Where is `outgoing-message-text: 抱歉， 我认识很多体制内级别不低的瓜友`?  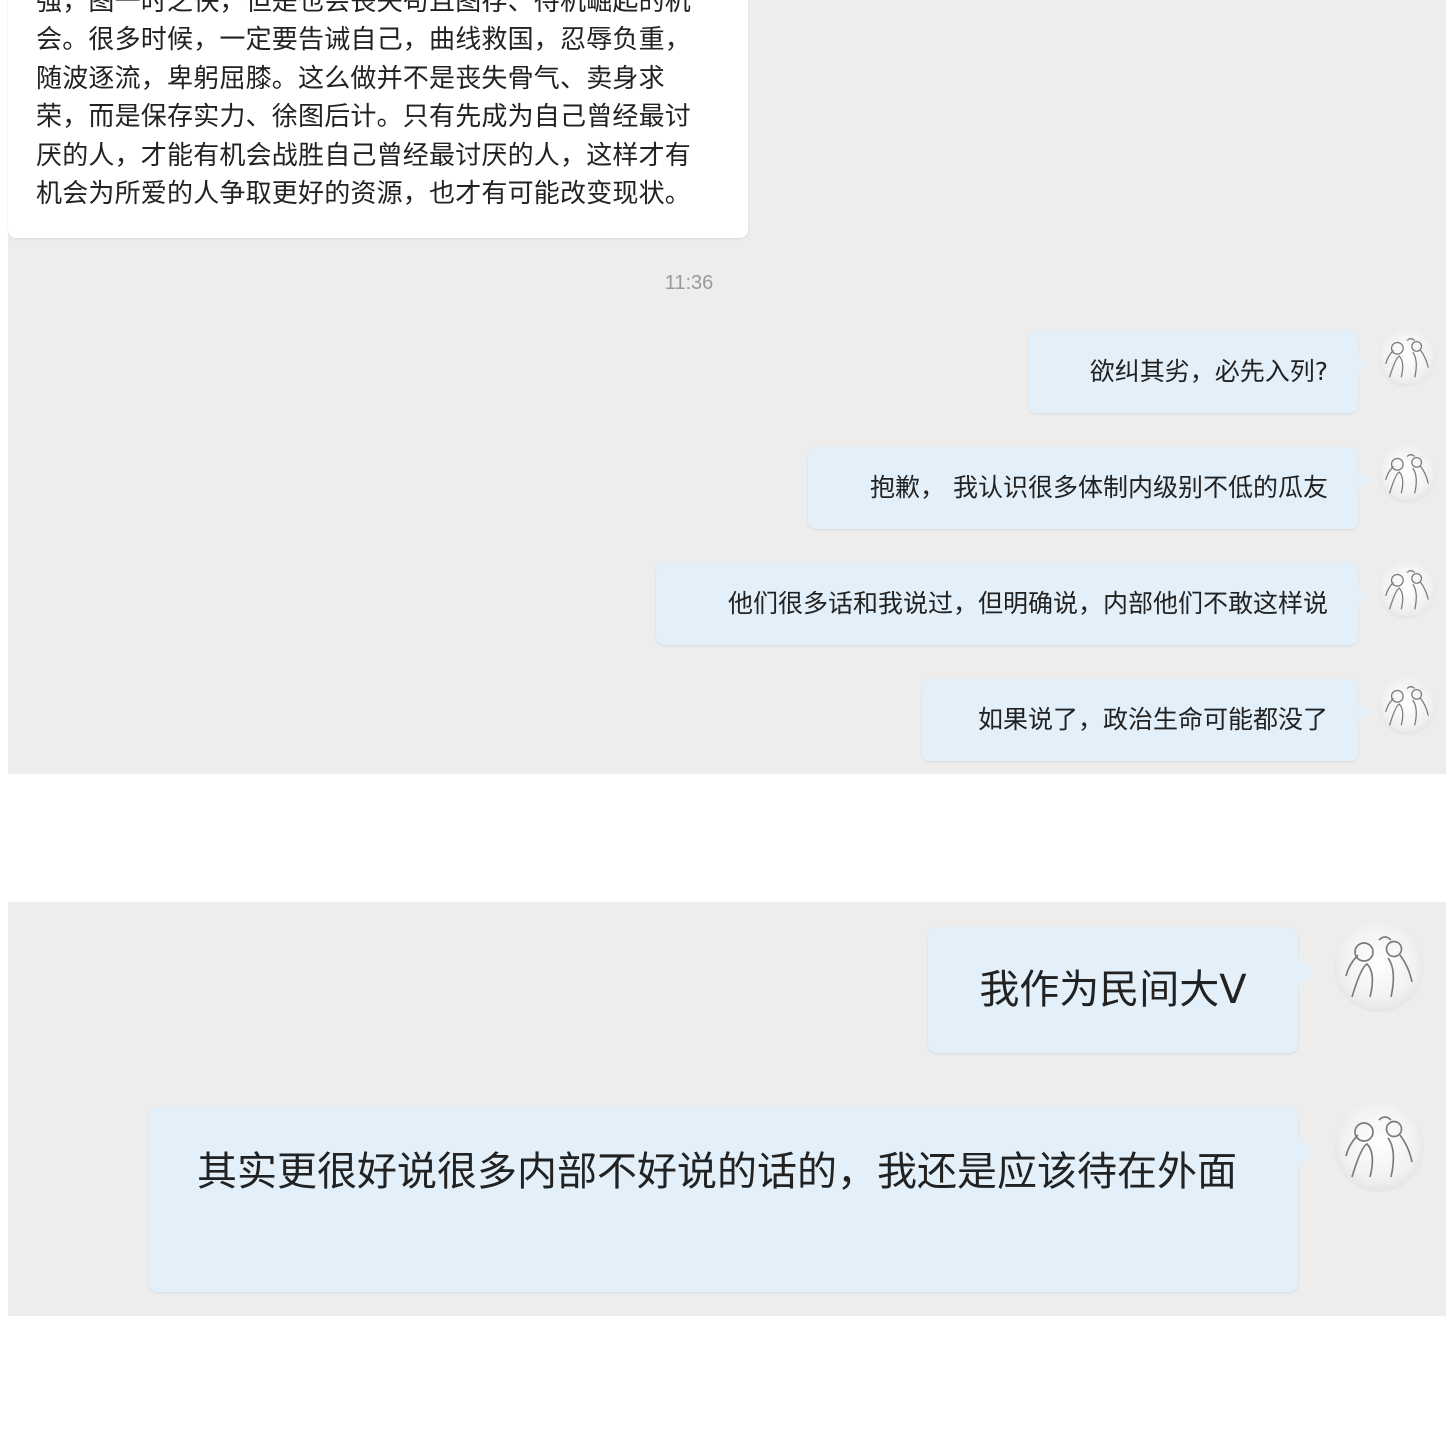
outgoing-message-text: 抱歉， 我认识很多体制内级别不低的瓜友 is located at coordinates (1099, 487).